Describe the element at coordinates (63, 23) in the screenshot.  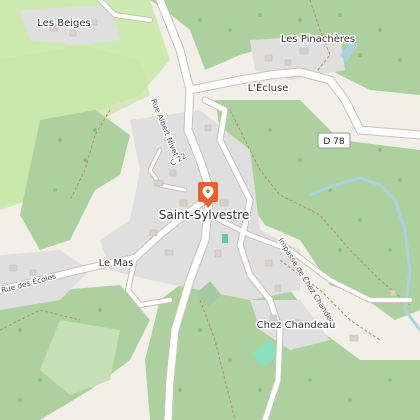
I see `place-label-les-beiges: Les Beiges` at that location.